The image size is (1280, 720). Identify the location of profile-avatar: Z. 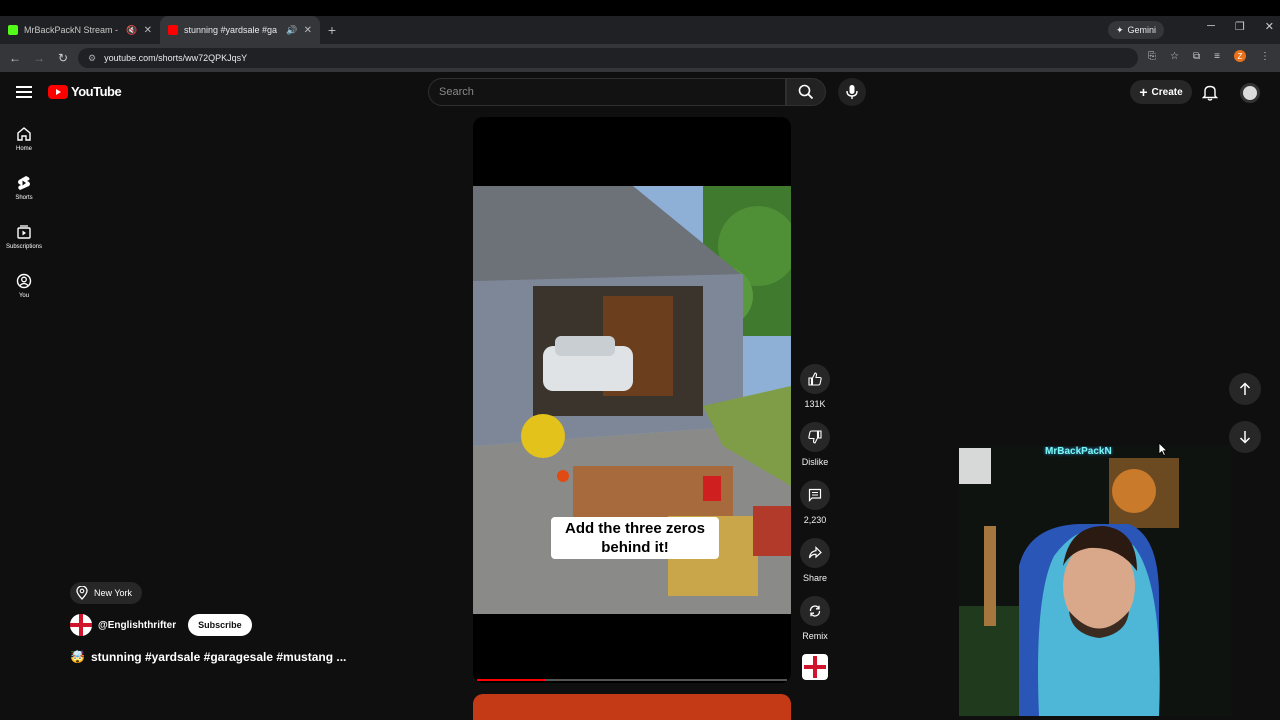
(1240, 56).